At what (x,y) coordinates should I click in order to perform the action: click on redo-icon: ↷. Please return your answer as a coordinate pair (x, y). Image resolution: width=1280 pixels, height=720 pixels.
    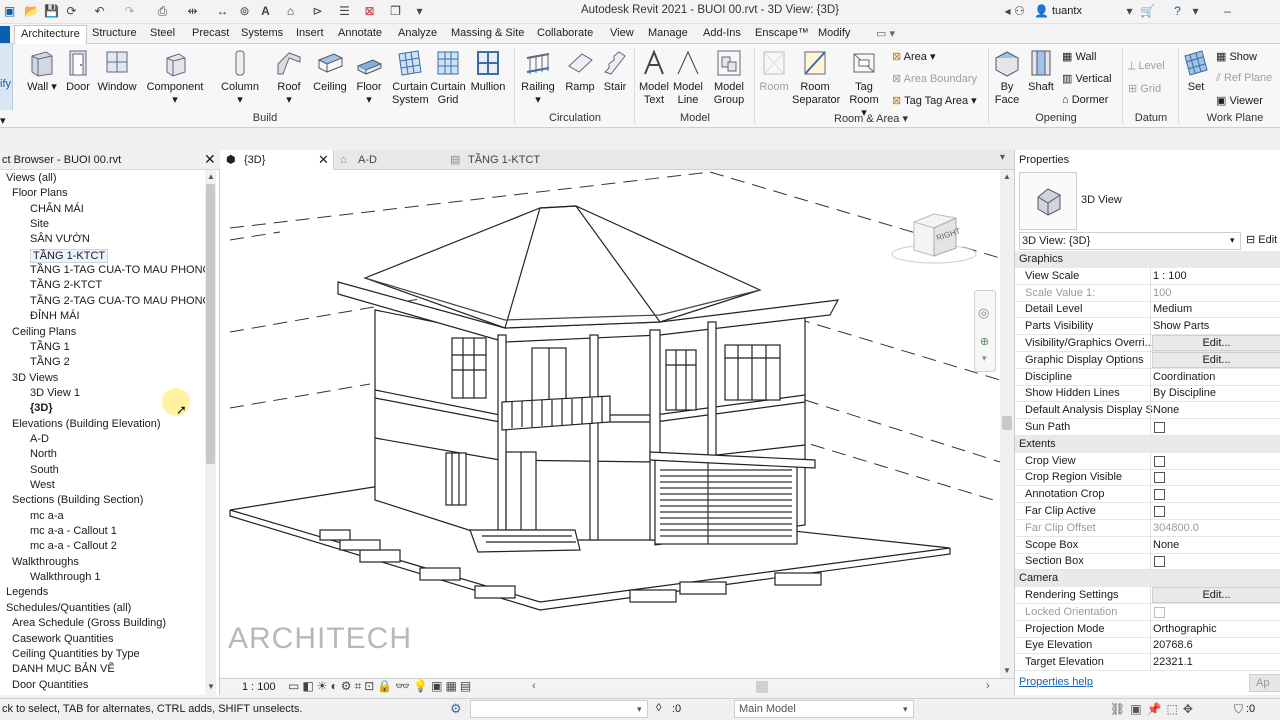
    Looking at the image, I should click on (129, 11).